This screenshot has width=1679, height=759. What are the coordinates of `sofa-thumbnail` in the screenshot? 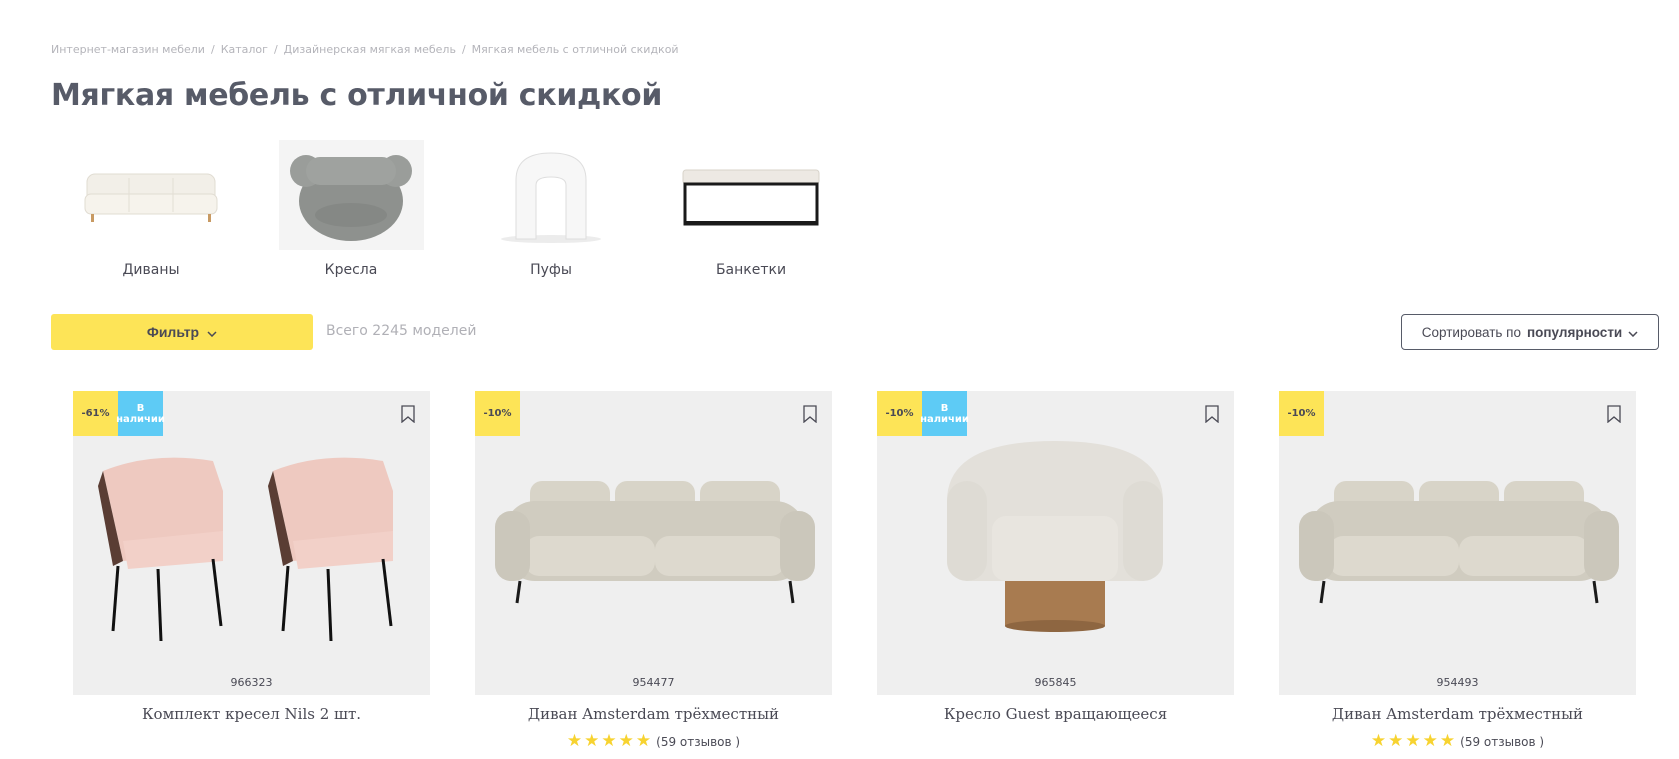 It's located at (151, 195).